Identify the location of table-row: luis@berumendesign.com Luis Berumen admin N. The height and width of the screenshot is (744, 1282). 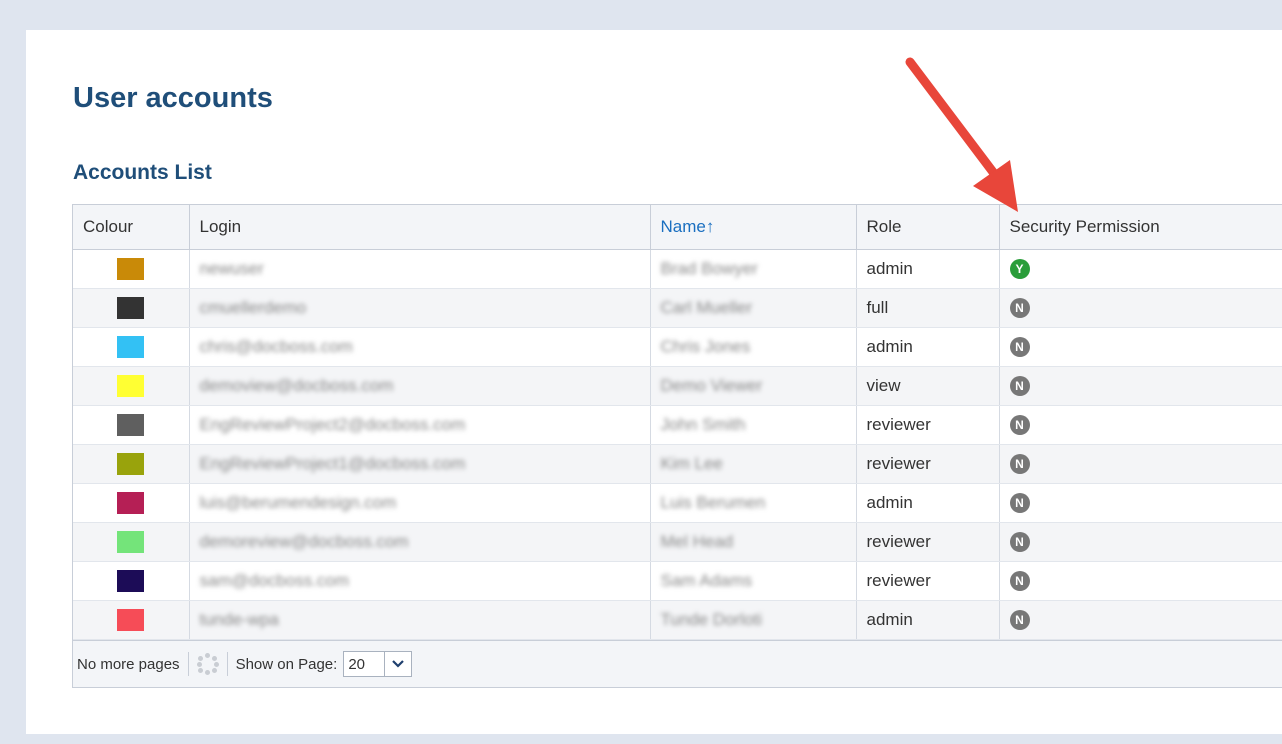
(677, 503).